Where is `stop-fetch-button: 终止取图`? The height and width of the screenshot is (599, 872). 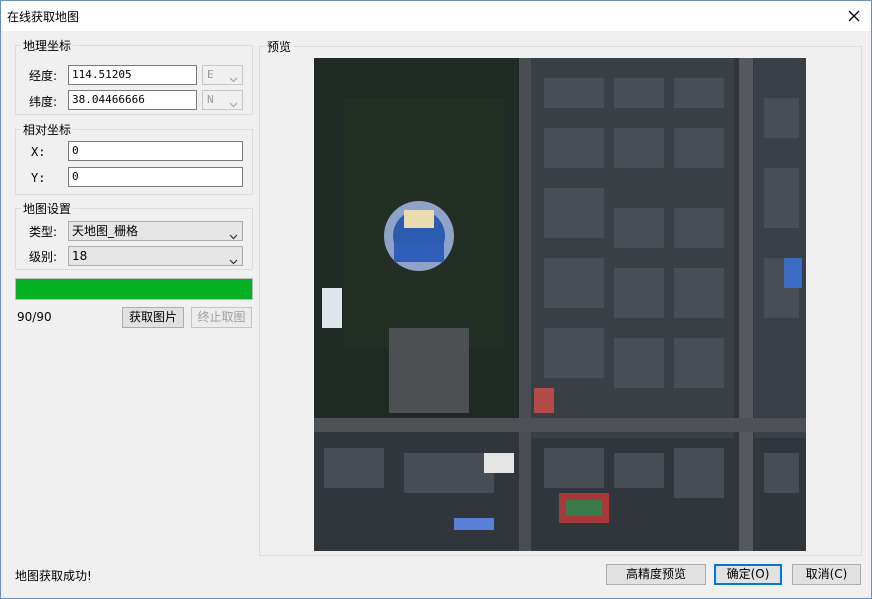 stop-fetch-button: 终止取图 is located at coordinates (221, 317).